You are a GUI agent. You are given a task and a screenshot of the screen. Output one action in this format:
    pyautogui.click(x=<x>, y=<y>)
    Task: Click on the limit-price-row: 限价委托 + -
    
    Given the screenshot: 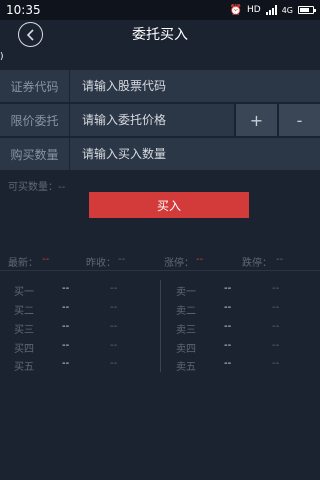 What is the action you would take?
    pyautogui.click(x=160, y=120)
    